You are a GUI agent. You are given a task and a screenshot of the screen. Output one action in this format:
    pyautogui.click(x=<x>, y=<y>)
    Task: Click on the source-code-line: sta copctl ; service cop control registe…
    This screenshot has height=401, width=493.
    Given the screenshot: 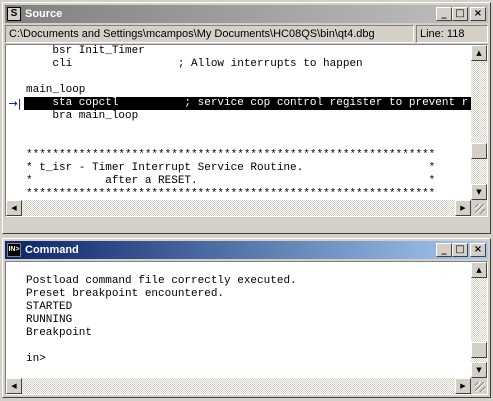 What is the action you would take?
    pyautogui.click(x=238, y=103)
    